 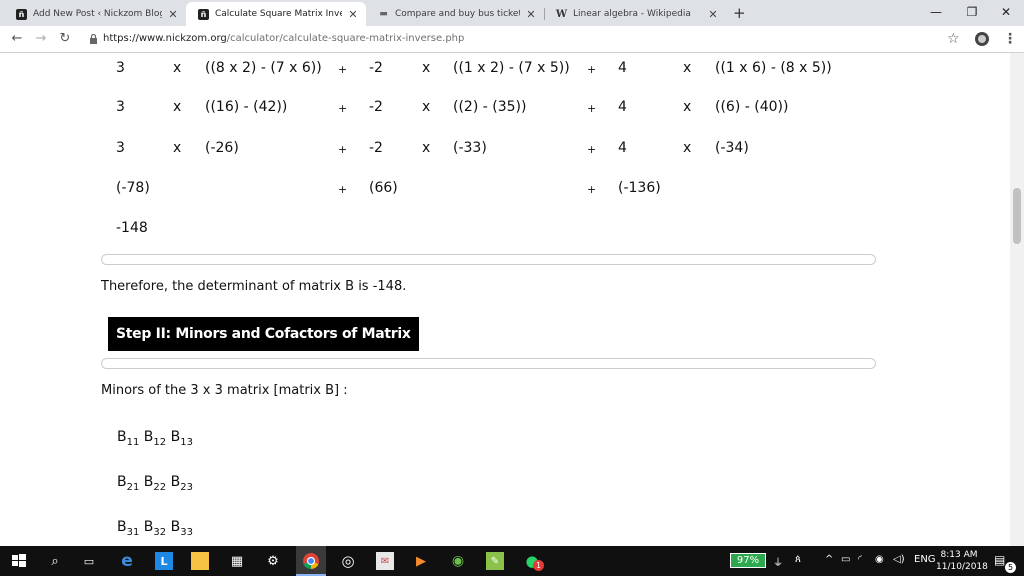 I want to click on app-l-icon: L, so click(x=164, y=561).